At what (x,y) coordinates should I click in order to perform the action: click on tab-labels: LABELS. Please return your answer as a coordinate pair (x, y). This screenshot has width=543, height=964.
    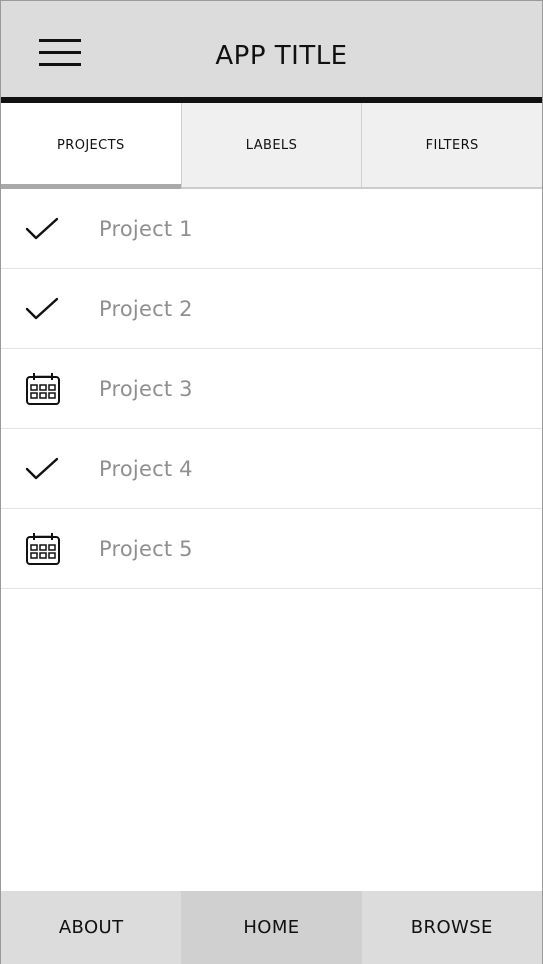
    Looking at the image, I should click on (271, 145).